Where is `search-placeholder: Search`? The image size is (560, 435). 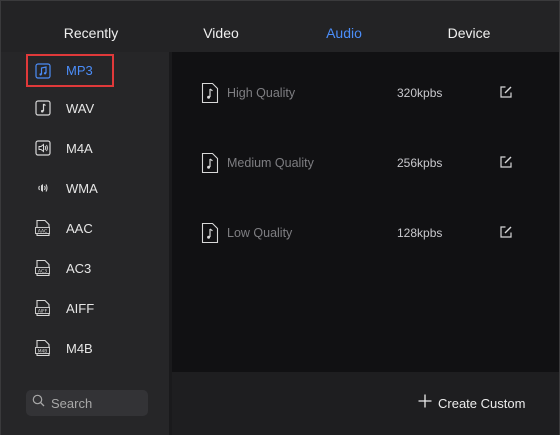
search-placeholder: Search is located at coordinates (72, 403).